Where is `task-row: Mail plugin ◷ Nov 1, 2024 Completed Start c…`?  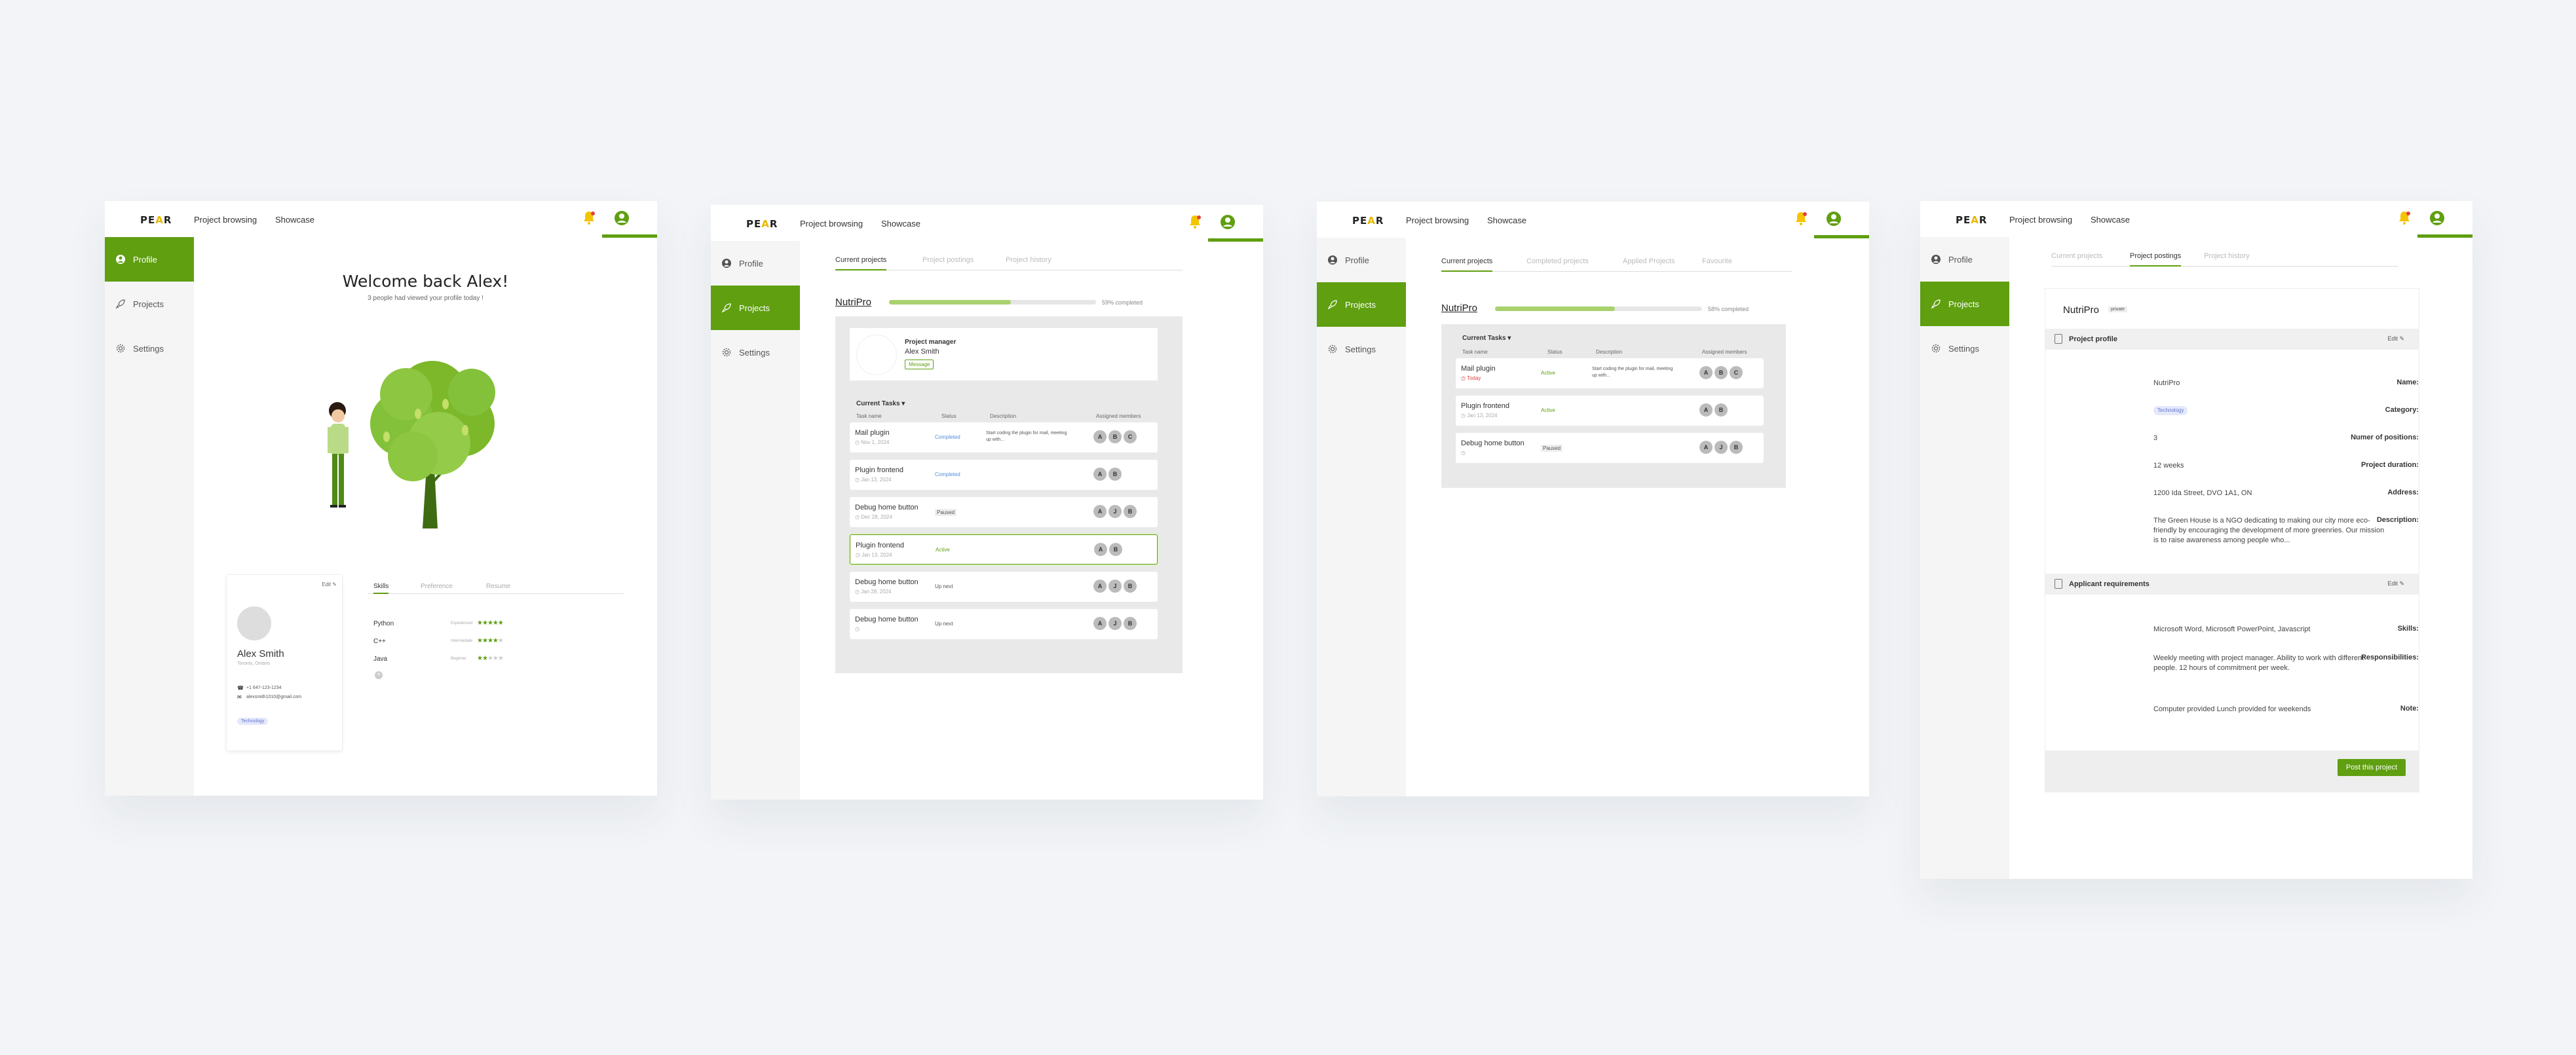 task-row: Mail plugin ◷ Nov 1, 2024 Completed Start c… is located at coordinates (1004, 437).